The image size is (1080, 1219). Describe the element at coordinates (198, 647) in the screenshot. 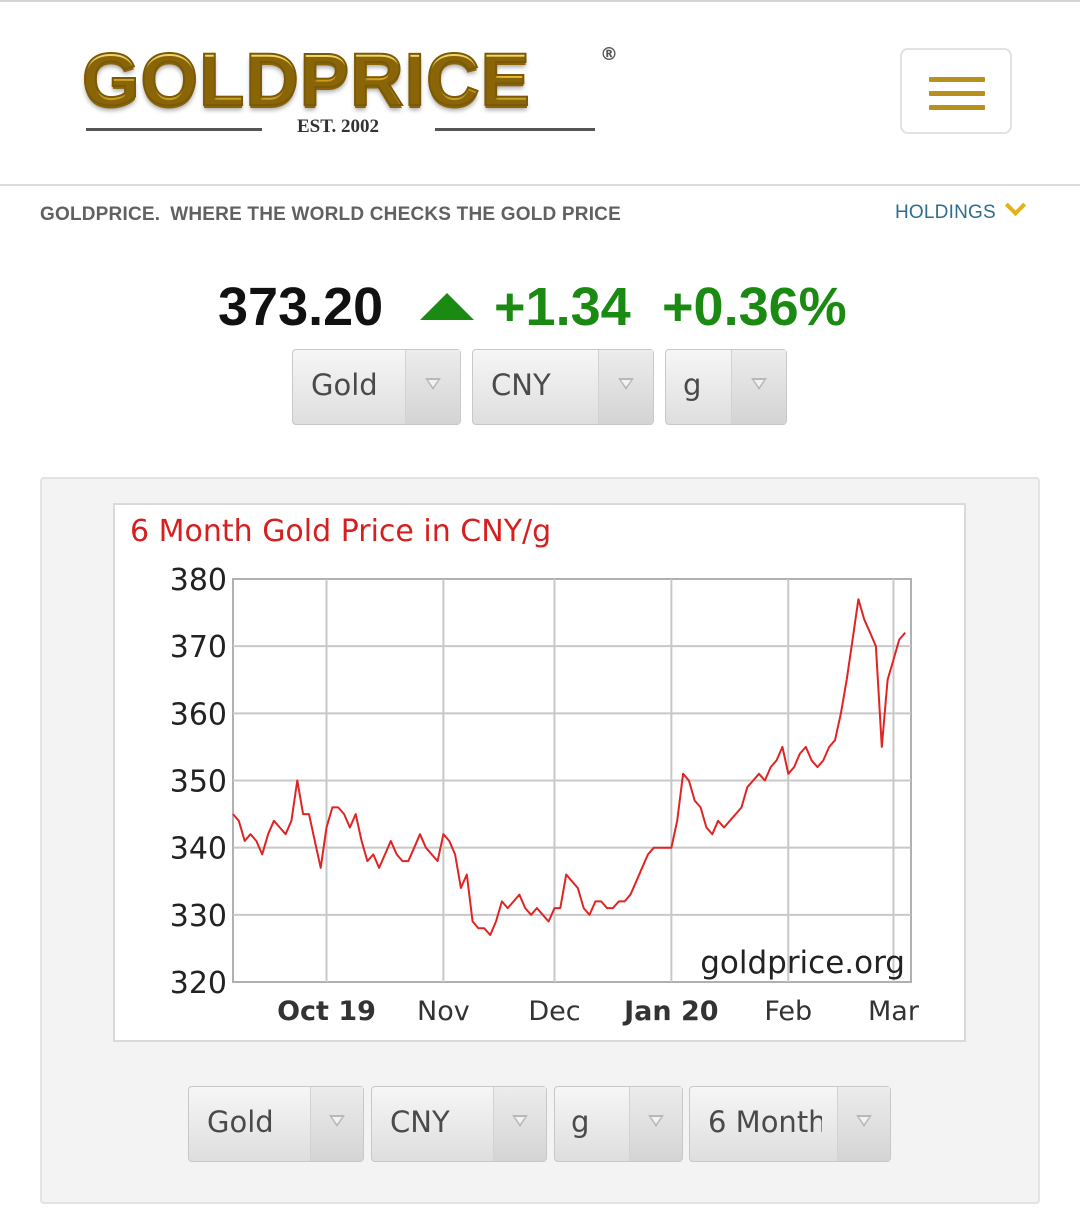

I see `y-tick-label: 370` at that location.